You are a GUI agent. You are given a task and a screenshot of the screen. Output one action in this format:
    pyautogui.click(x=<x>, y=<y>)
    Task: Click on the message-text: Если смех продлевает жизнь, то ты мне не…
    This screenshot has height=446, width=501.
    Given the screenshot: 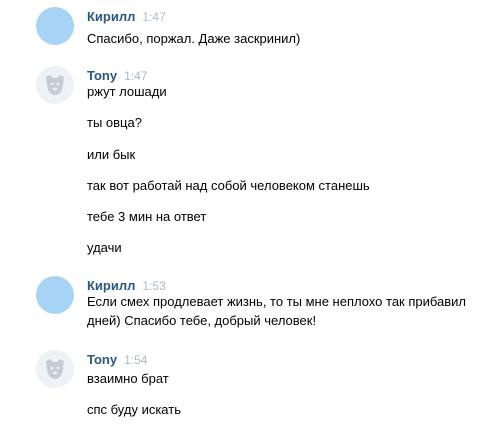 What is the action you would take?
    pyautogui.click(x=277, y=301)
    